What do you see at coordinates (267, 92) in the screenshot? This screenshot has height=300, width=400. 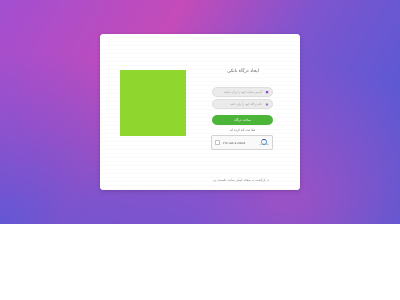 I see `globe-icon: ●` at bounding box center [267, 92].